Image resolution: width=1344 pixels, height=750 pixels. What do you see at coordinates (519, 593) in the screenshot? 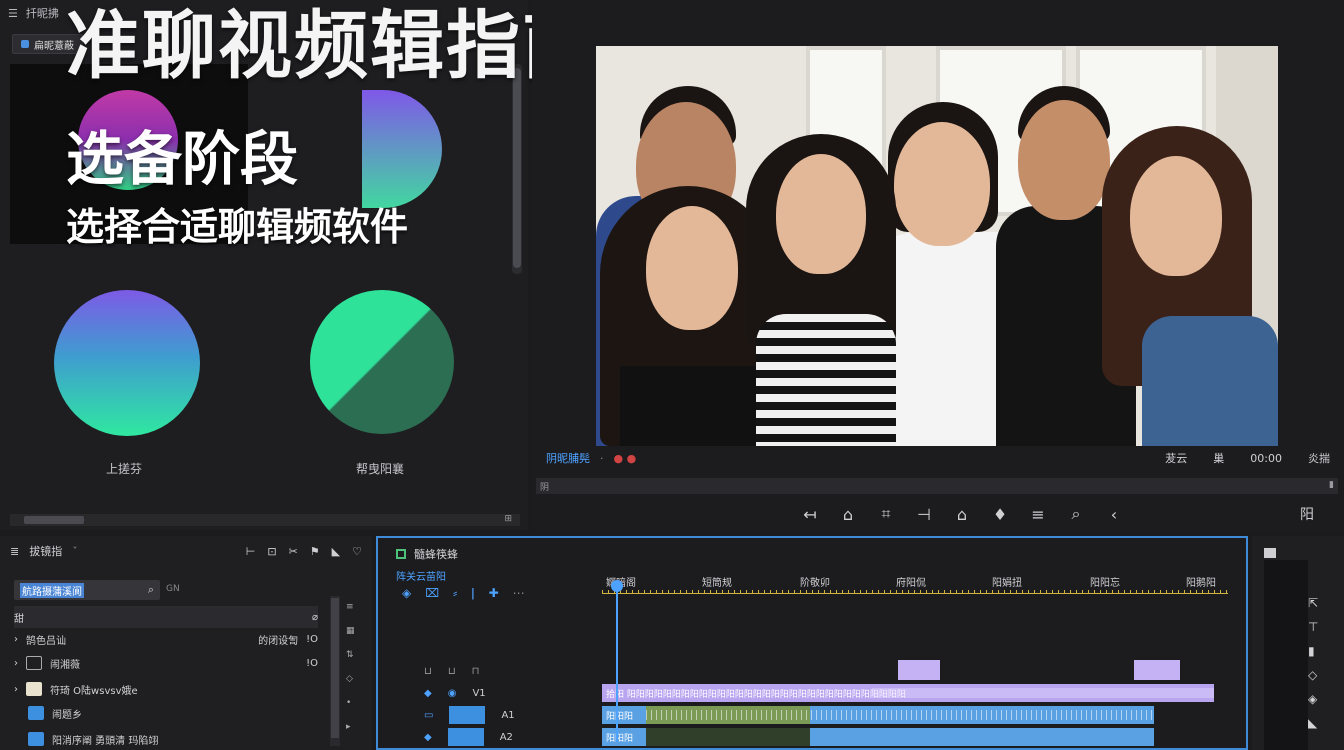
I see `more-icon: ⋯` at bounding box center [519, 593].